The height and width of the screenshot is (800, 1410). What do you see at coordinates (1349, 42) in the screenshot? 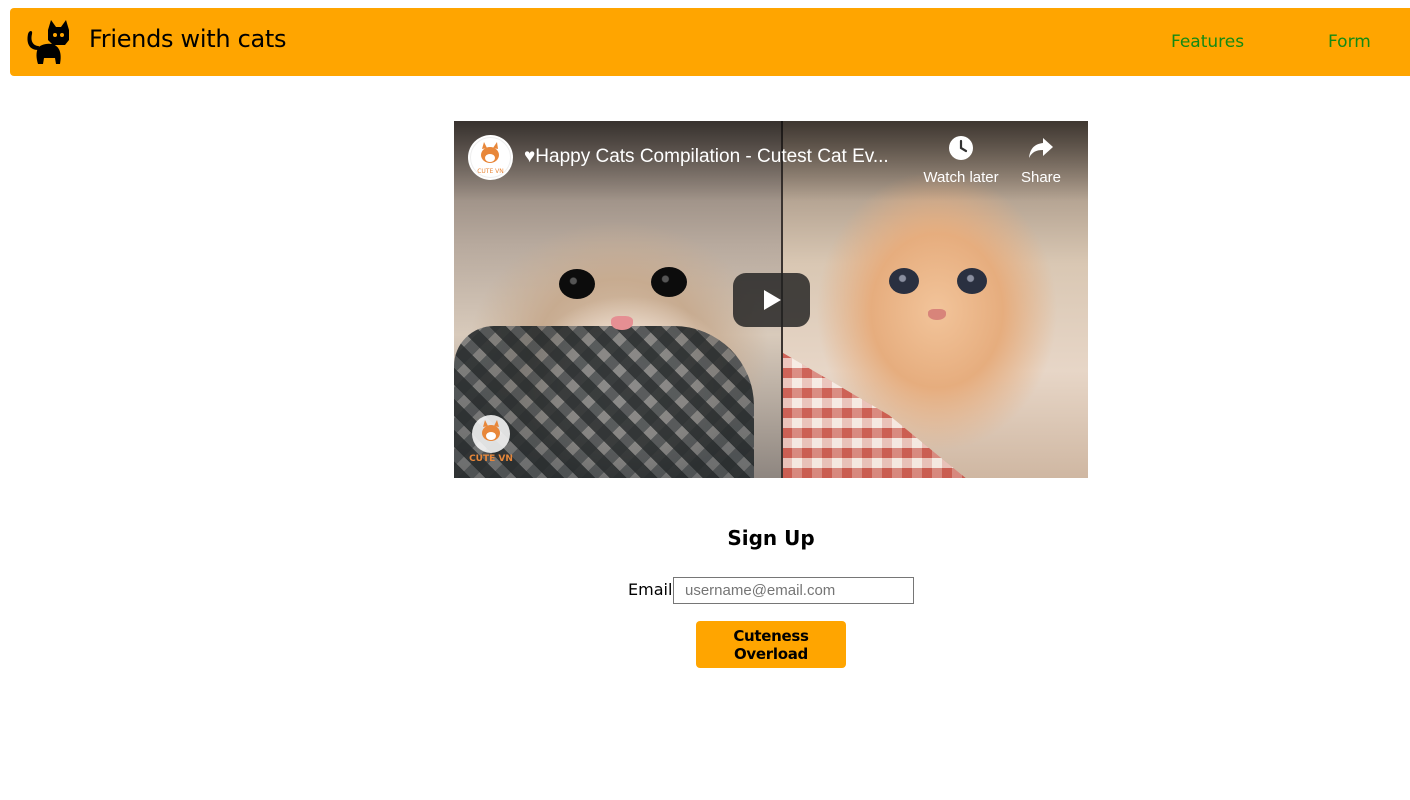
I see `nav-link-form: Form` at bounding box center [1349, 42].